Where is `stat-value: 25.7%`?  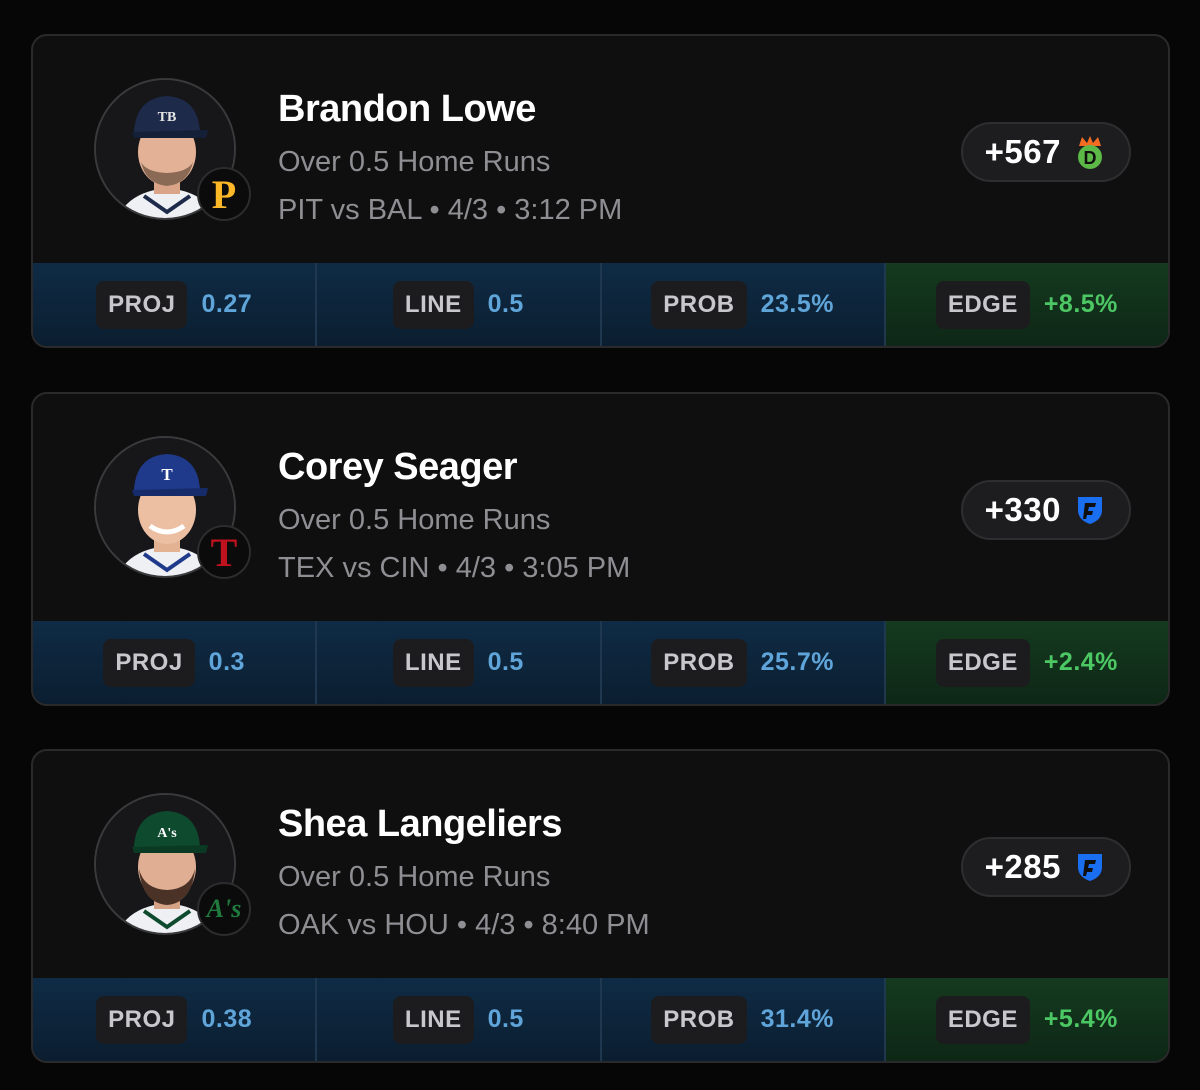 stat-value: 25.7% is located at coordinates (797, 662).